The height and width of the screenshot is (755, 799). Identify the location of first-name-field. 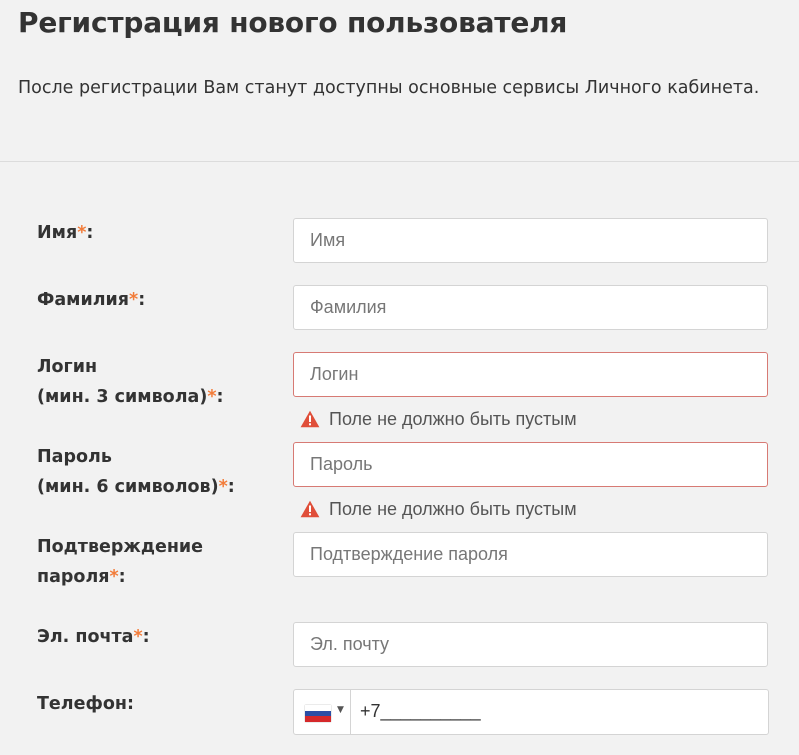
(530, 240).